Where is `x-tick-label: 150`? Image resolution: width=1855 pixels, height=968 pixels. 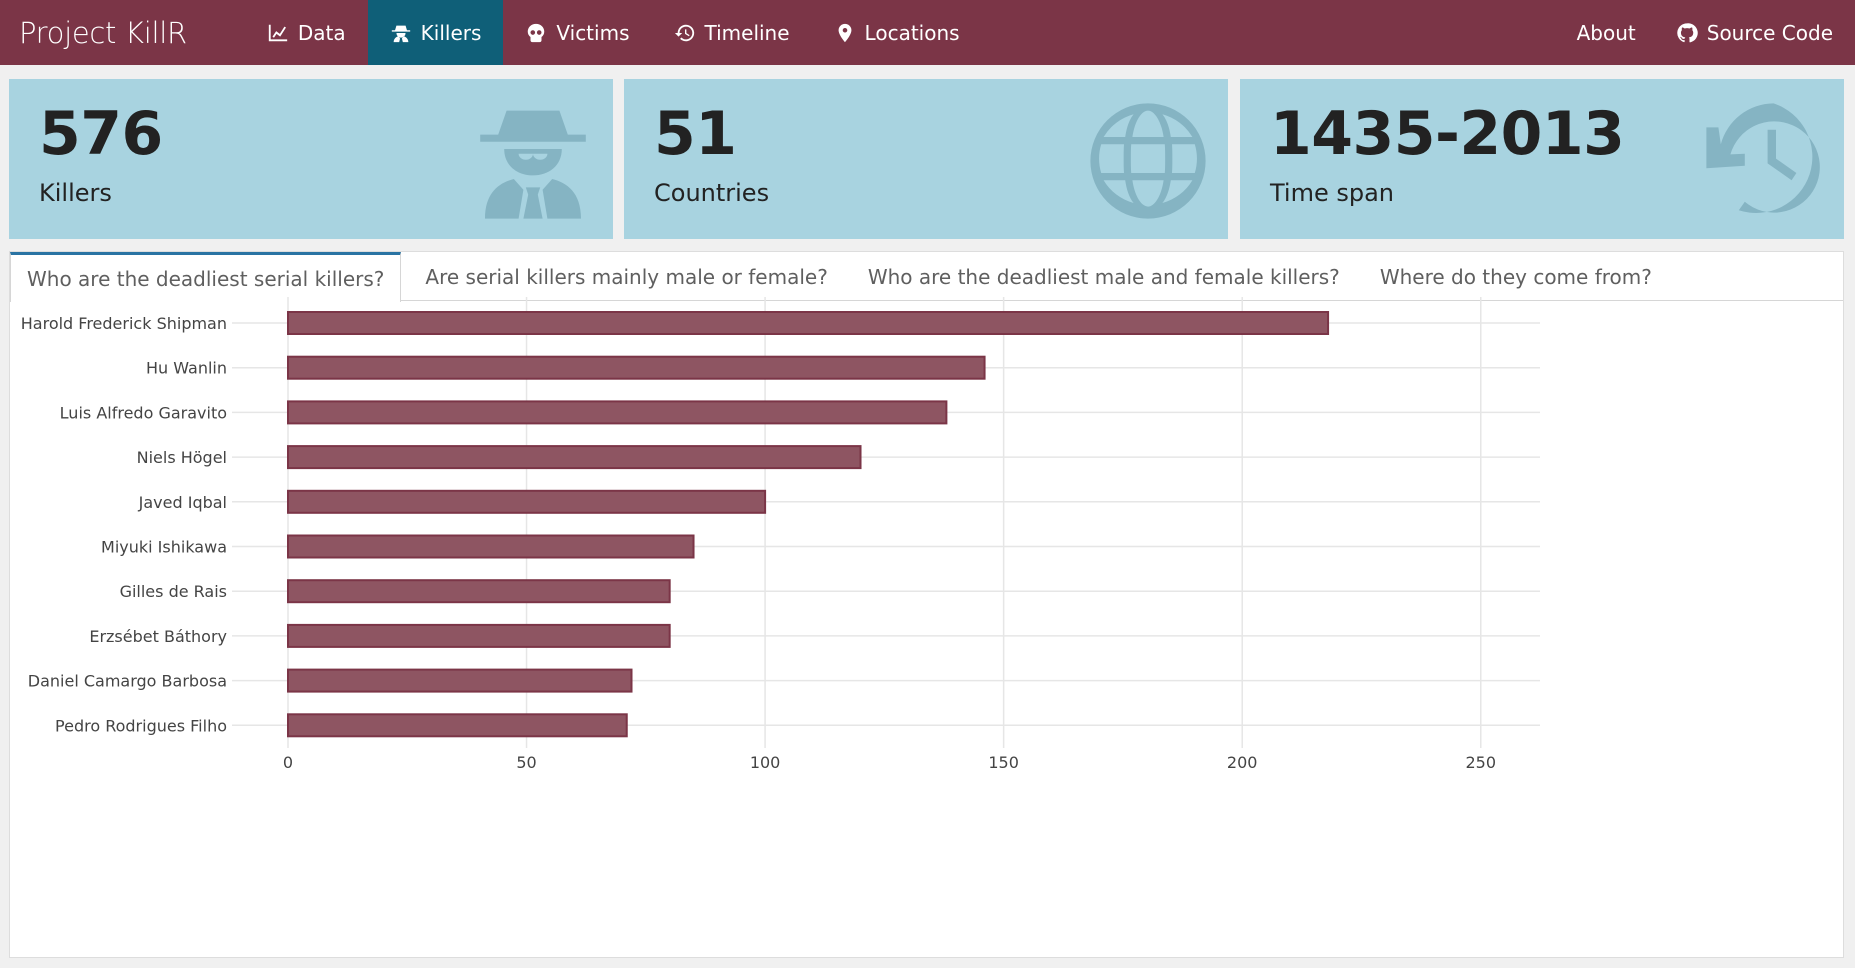 x-tick-label: 150 is located at coordinates (1003, 762).